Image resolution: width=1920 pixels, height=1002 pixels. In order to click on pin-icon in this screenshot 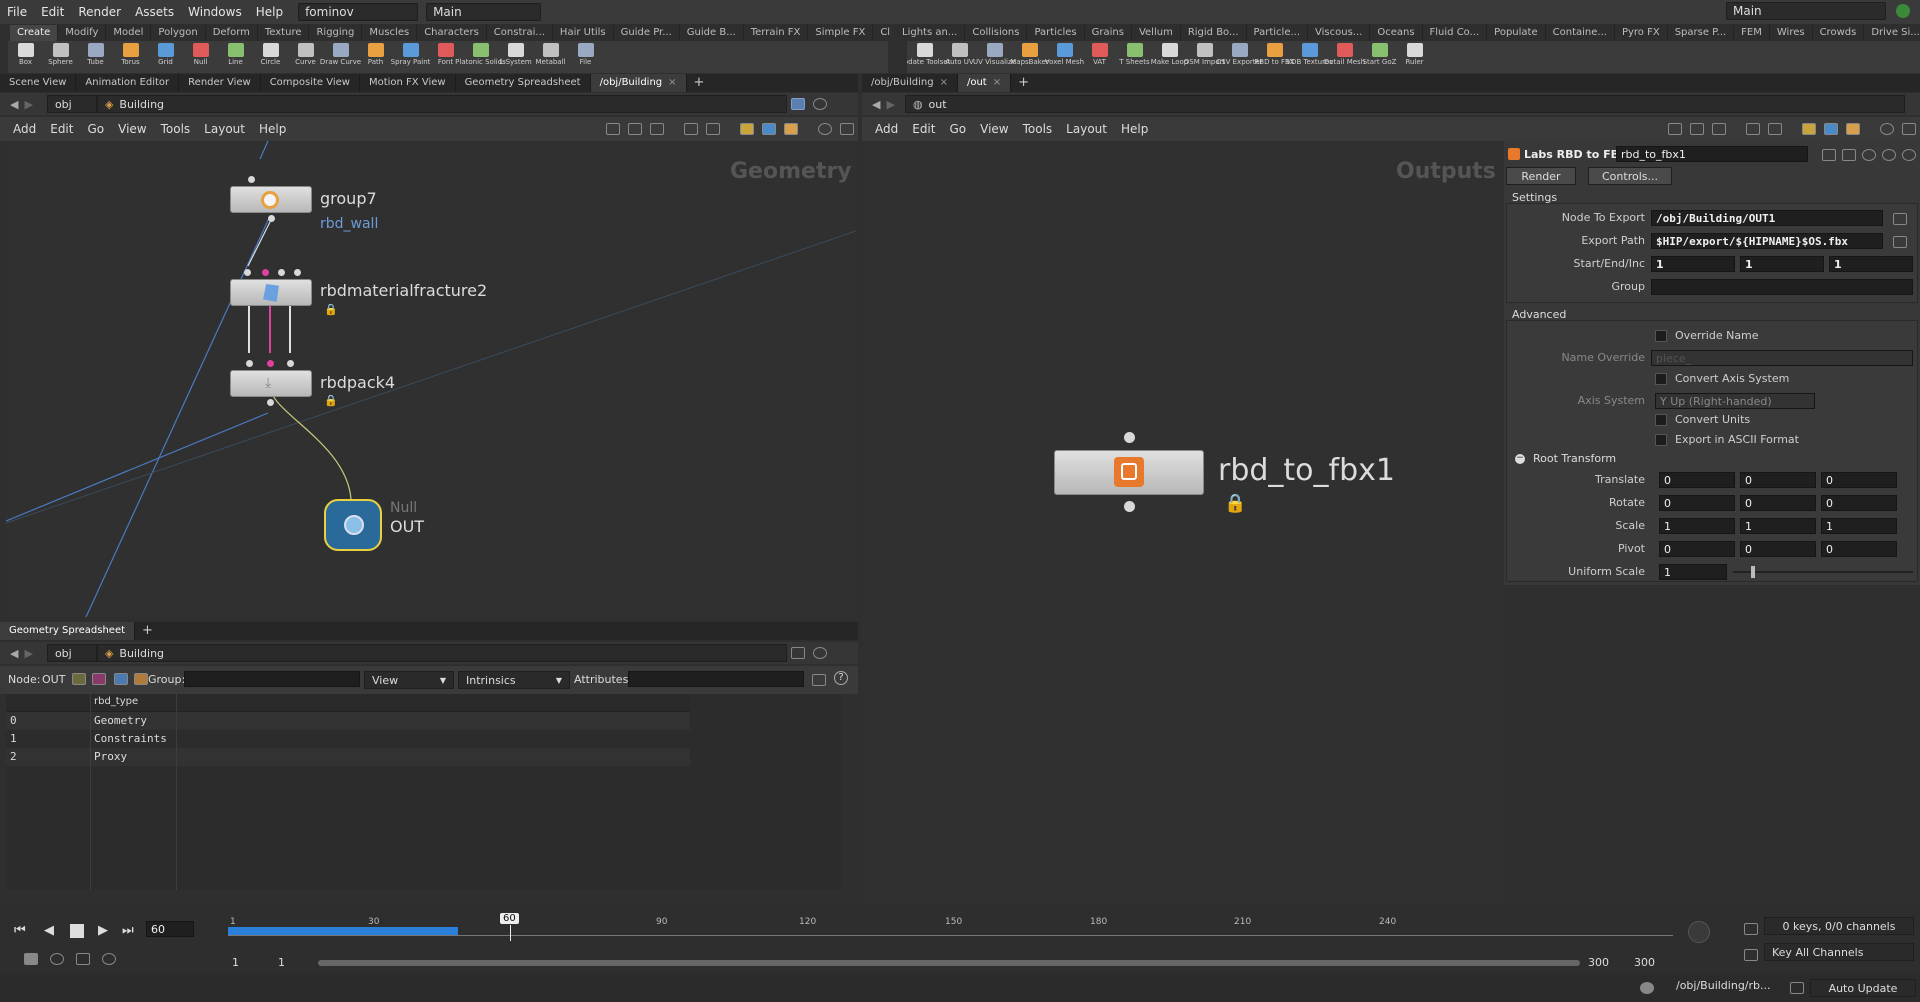, I will do `click(797, 104)`.